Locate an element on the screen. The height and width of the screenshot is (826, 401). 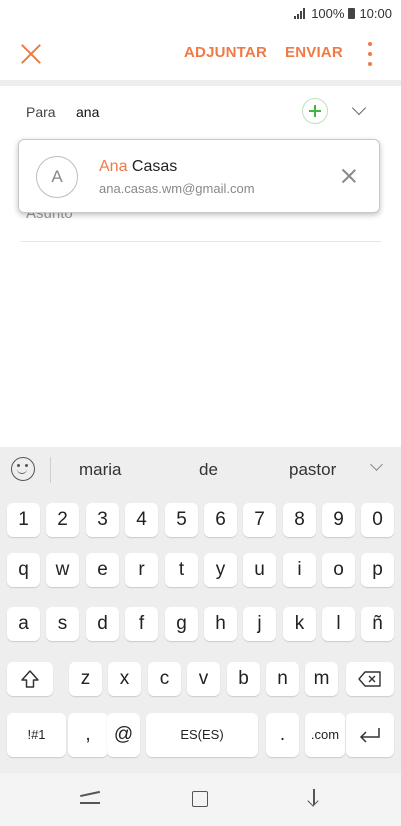
prediction-3: pastor is located at coordinates (312, 470).